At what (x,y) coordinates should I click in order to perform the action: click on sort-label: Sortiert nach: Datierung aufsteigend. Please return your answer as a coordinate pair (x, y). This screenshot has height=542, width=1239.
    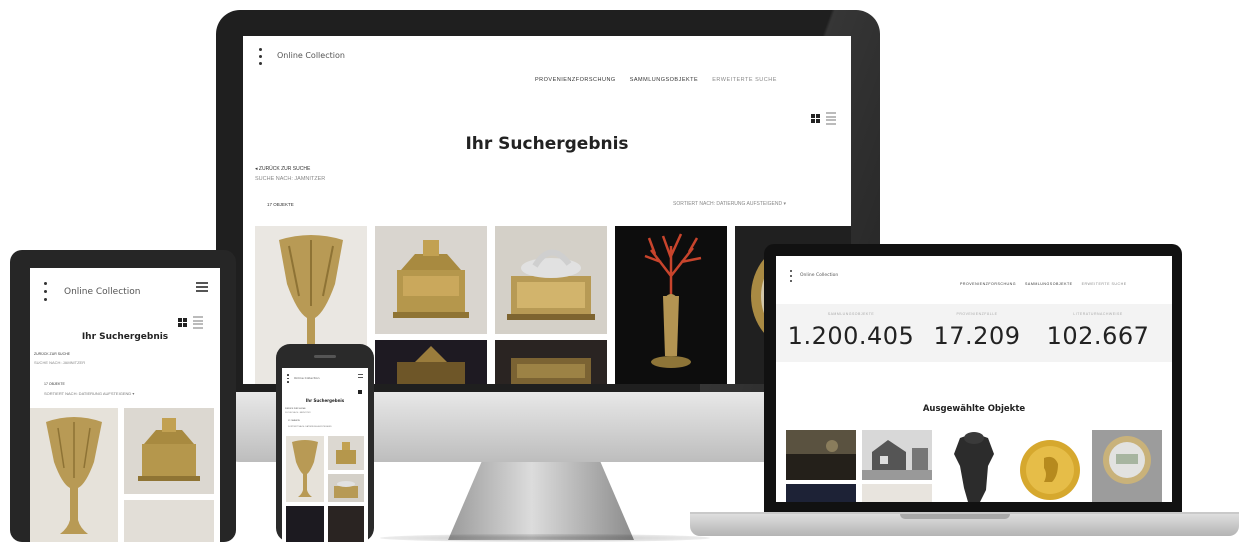
    Looking at the image, I should click on (728, 204).